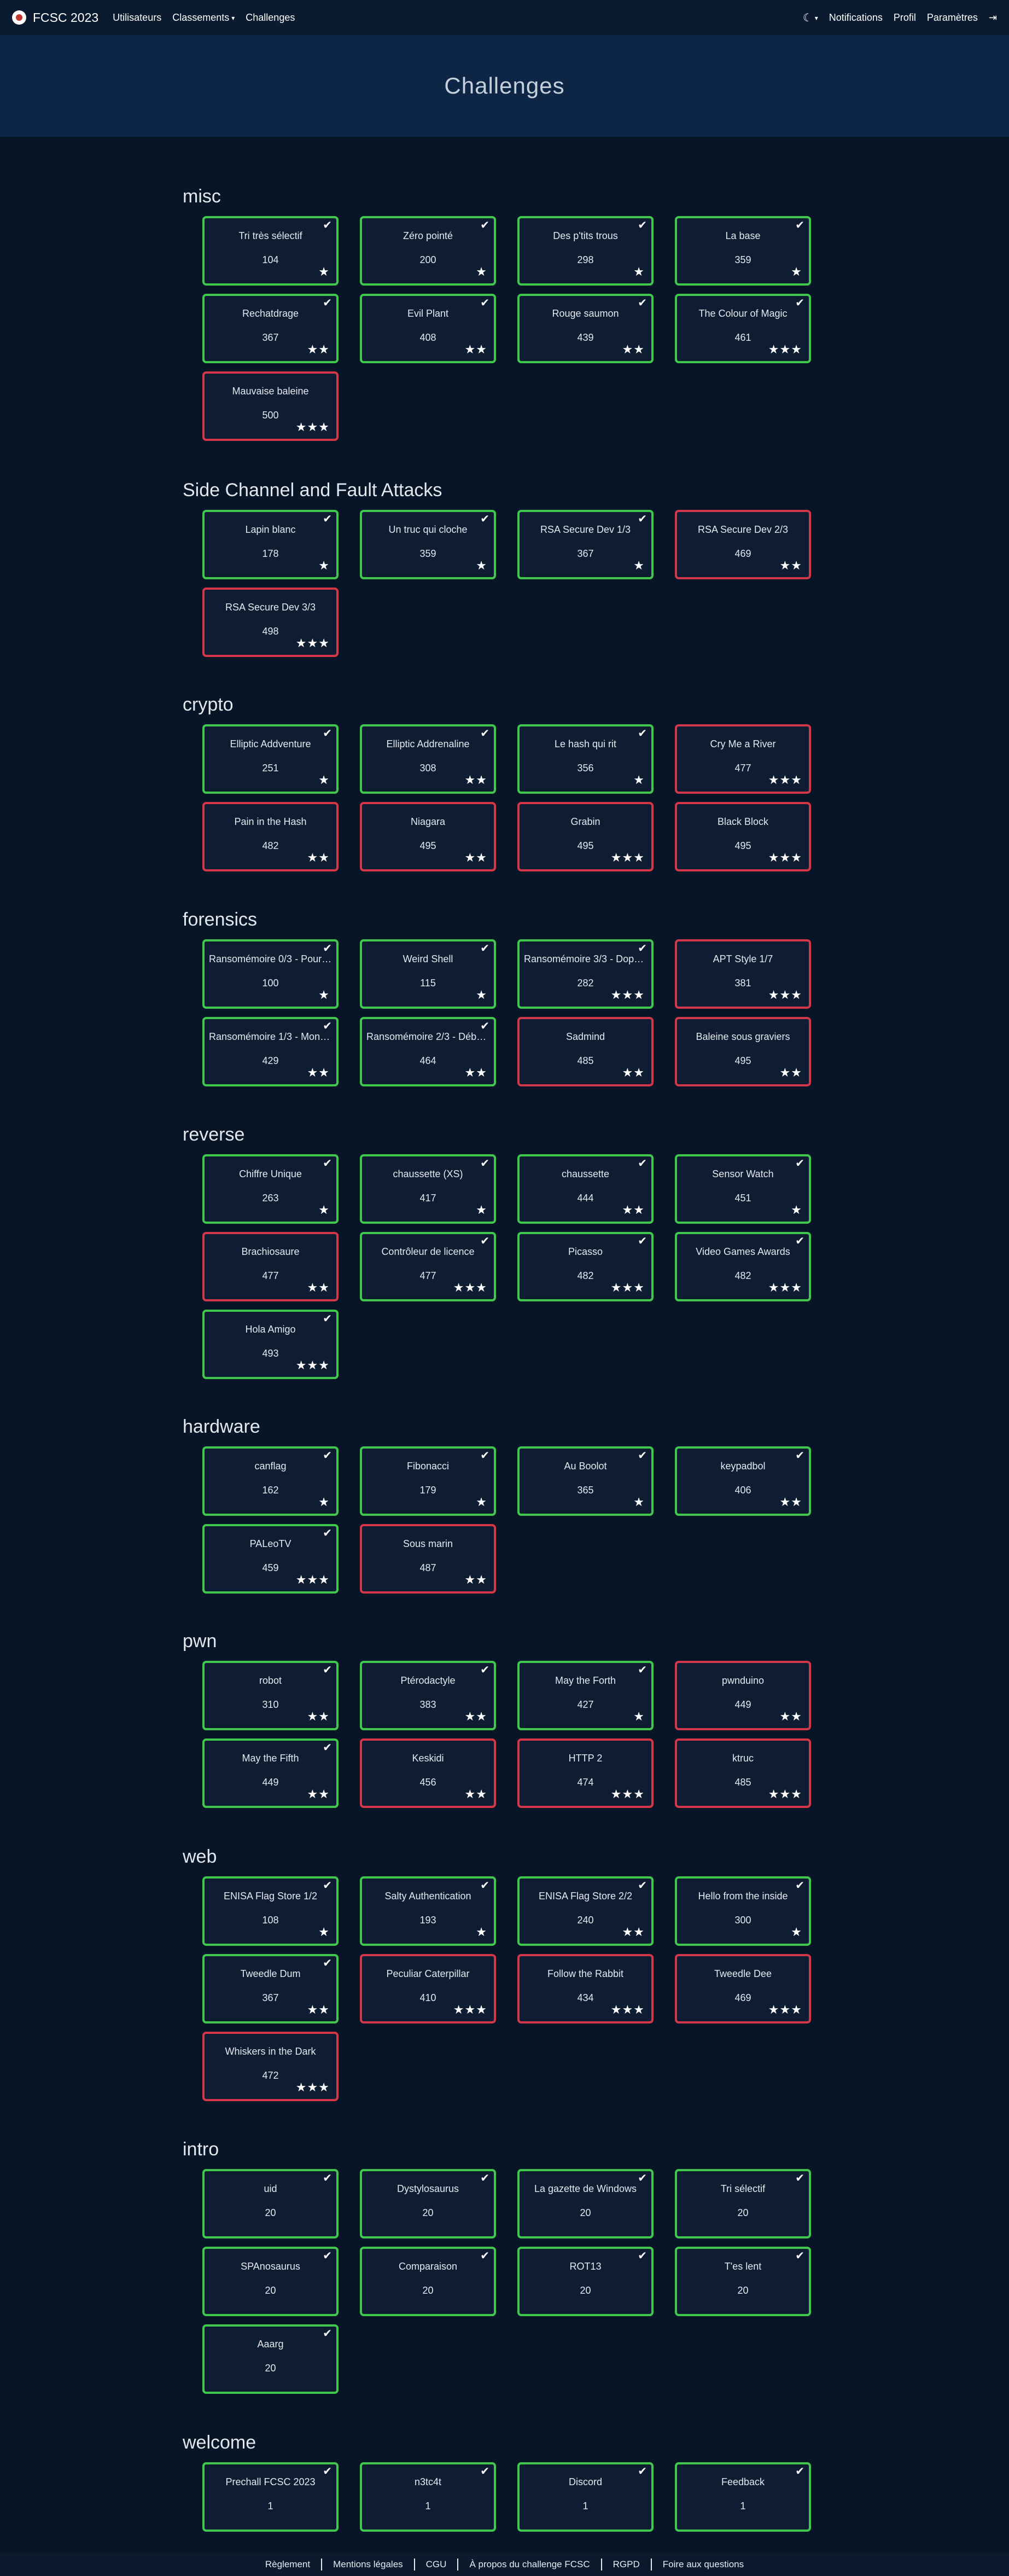 The height and width of the screenshot is (2576, 1009). I want to click on challenge-card: Follow the Rabbit 434 ★★★, so click(585, 1988).